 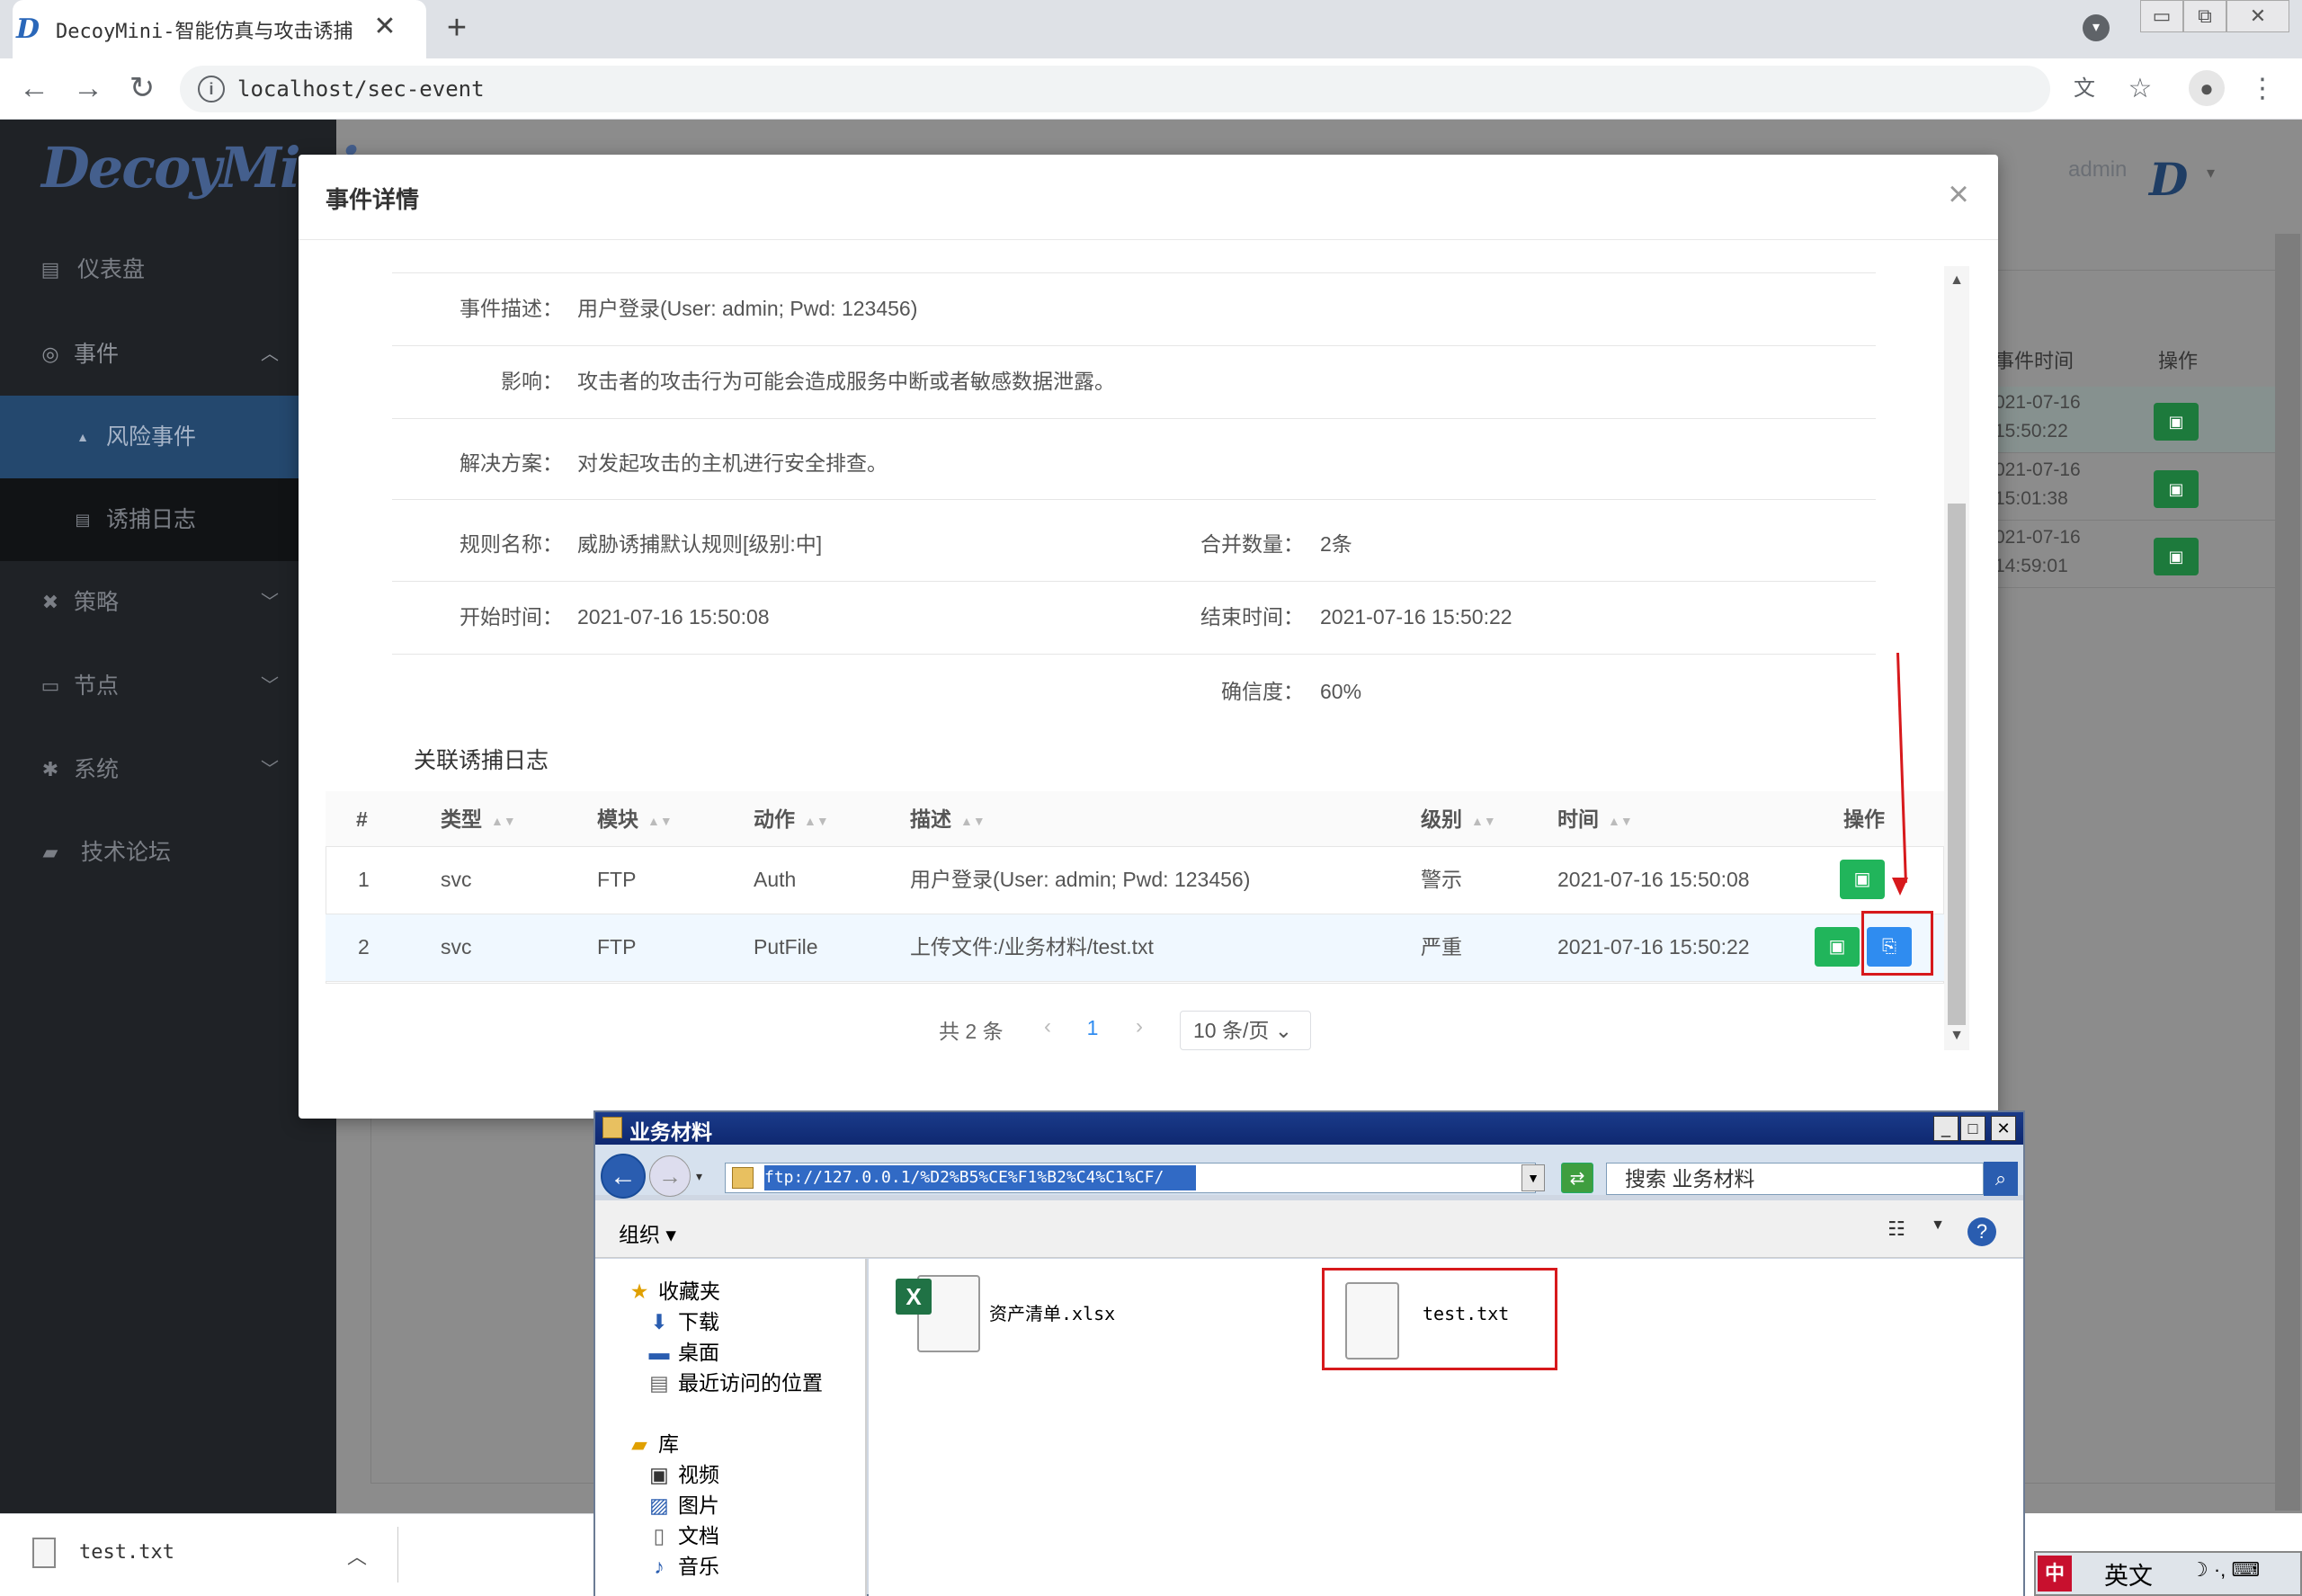 What do you see at coordinates (683, 1566) in the screenshot?
I see `nav-music: ♪ 音乐` at bounding box center [683, 1566].